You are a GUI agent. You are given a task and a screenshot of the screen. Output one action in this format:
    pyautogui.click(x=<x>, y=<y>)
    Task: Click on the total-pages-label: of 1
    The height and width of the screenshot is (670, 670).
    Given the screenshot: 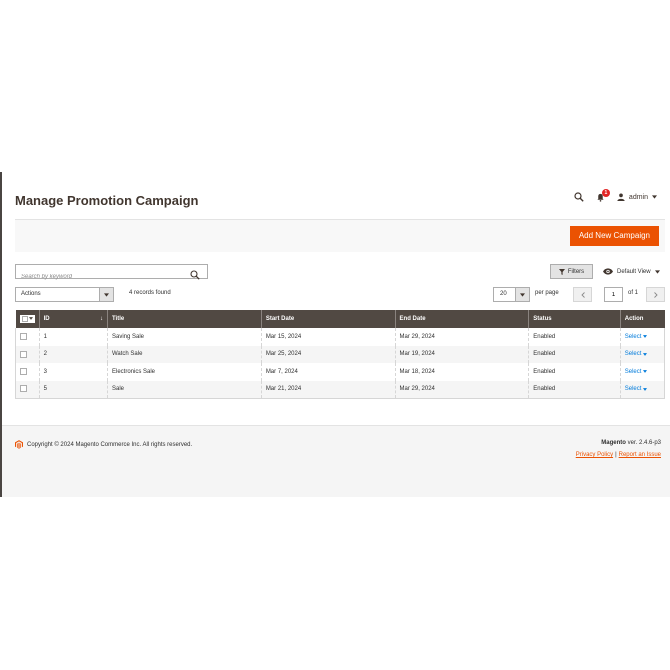 What is the action you would take?
    pyautogui.click(x=633, y=293)
    